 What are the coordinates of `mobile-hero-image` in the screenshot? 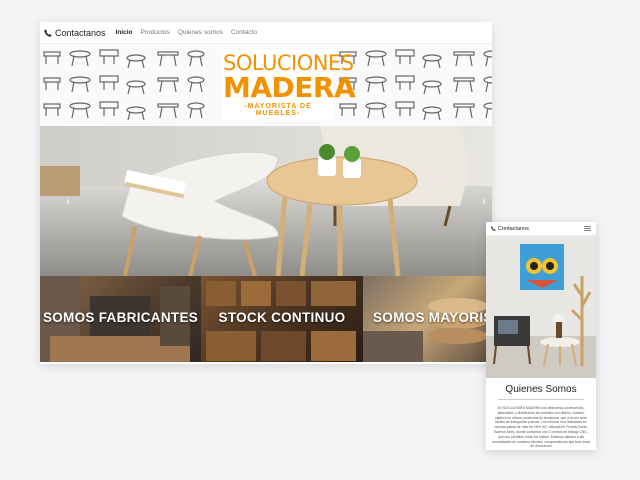 It's located at (541, 307).